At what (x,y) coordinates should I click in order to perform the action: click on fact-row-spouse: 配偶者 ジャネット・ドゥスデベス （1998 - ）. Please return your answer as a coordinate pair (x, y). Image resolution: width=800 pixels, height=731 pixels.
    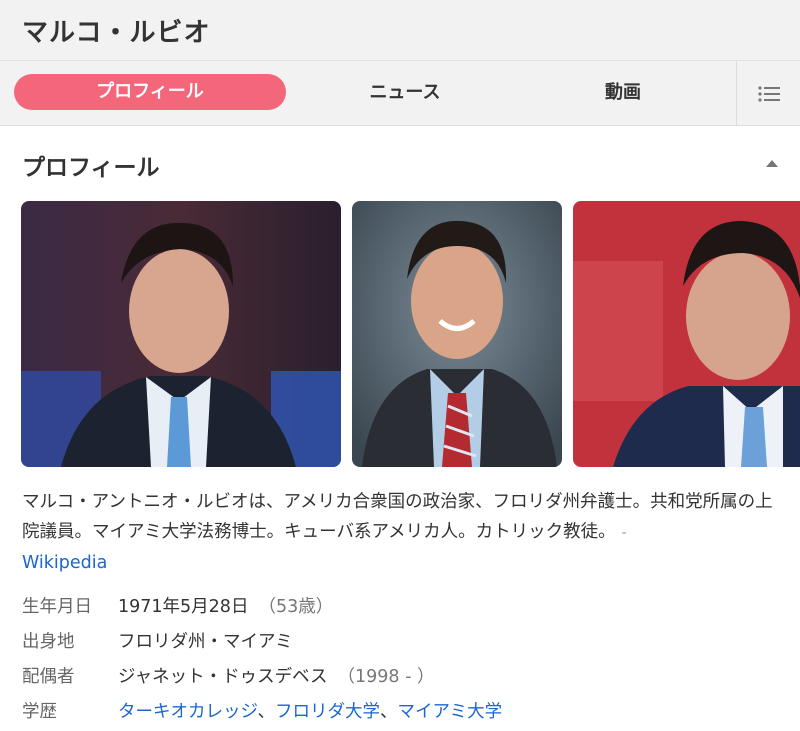
    Looking at the image, I should click on (400, 675).